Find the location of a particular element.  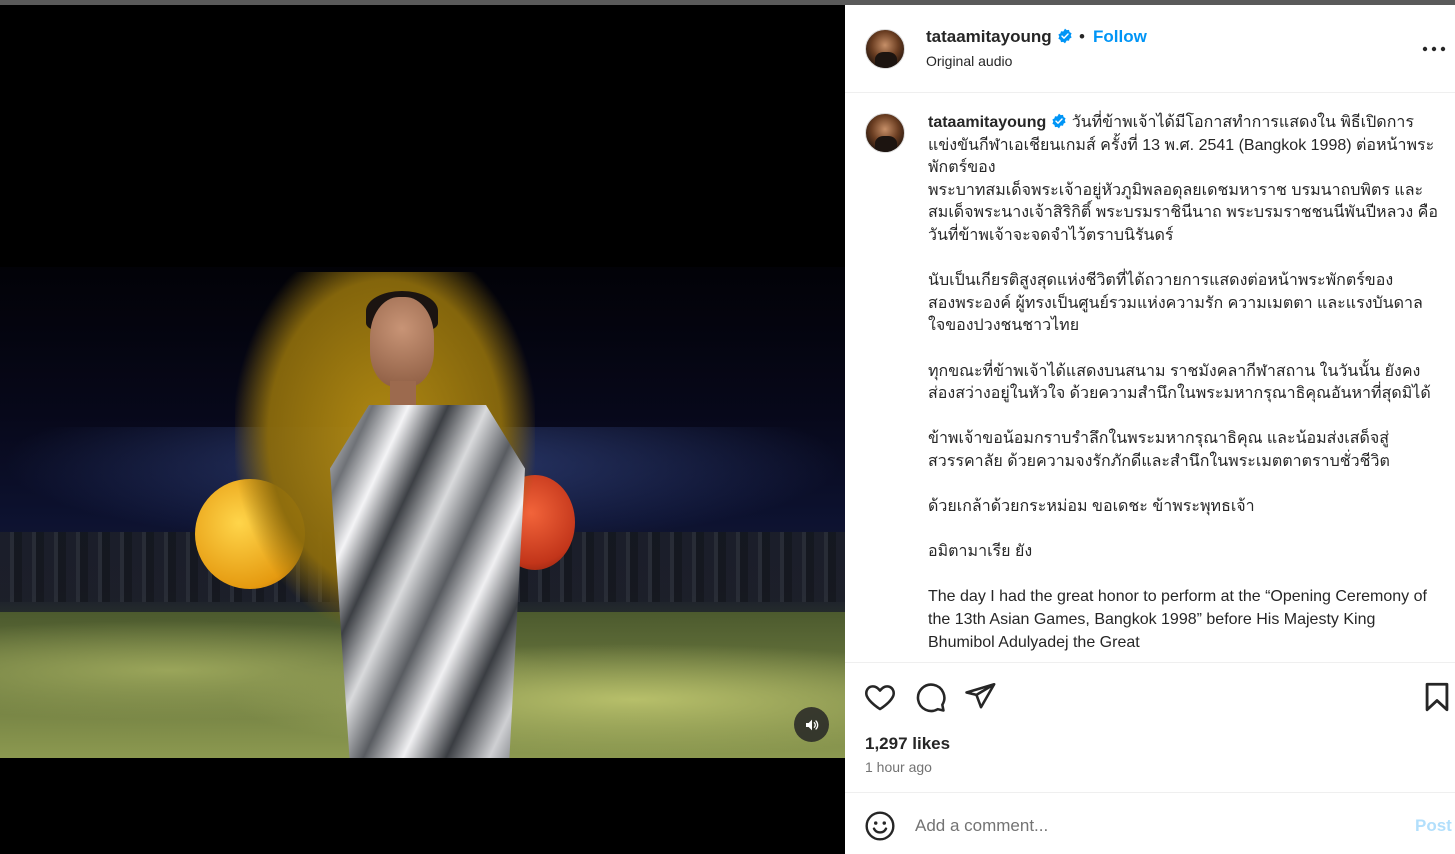

sound-toggle-button is located at coordinates (811, 724).